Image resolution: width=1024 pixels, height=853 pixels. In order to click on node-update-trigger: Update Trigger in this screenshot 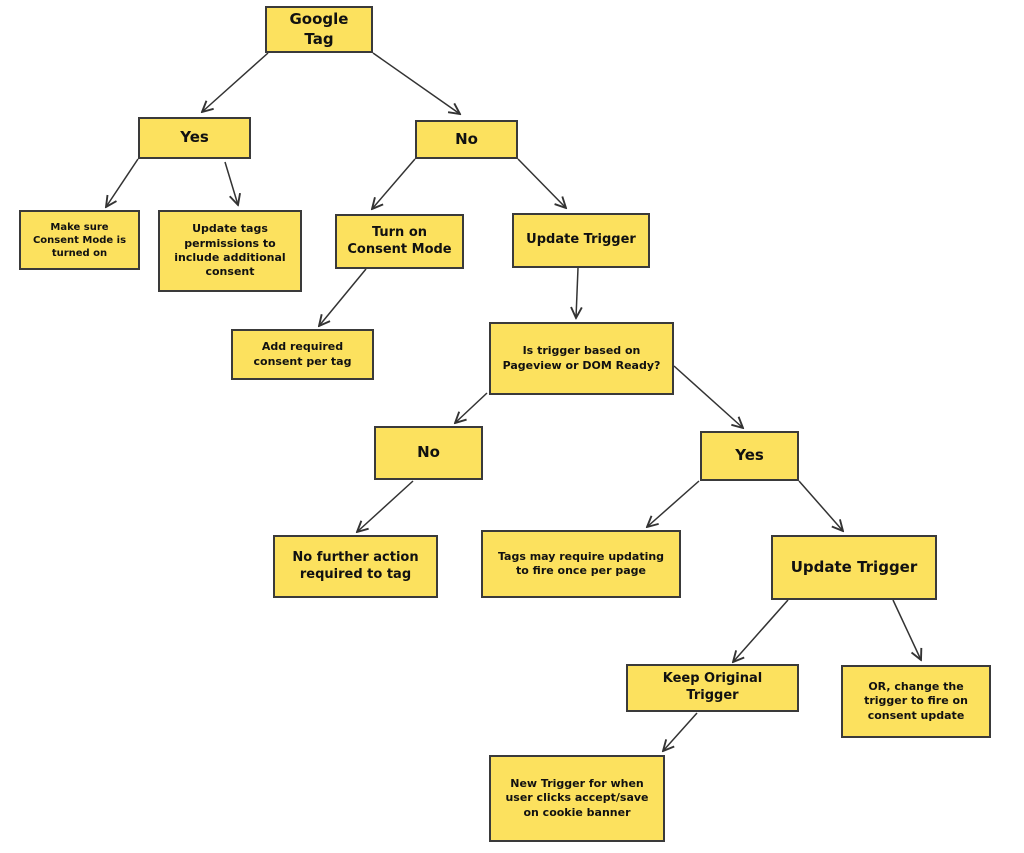, I will do `click(581, 240)`.